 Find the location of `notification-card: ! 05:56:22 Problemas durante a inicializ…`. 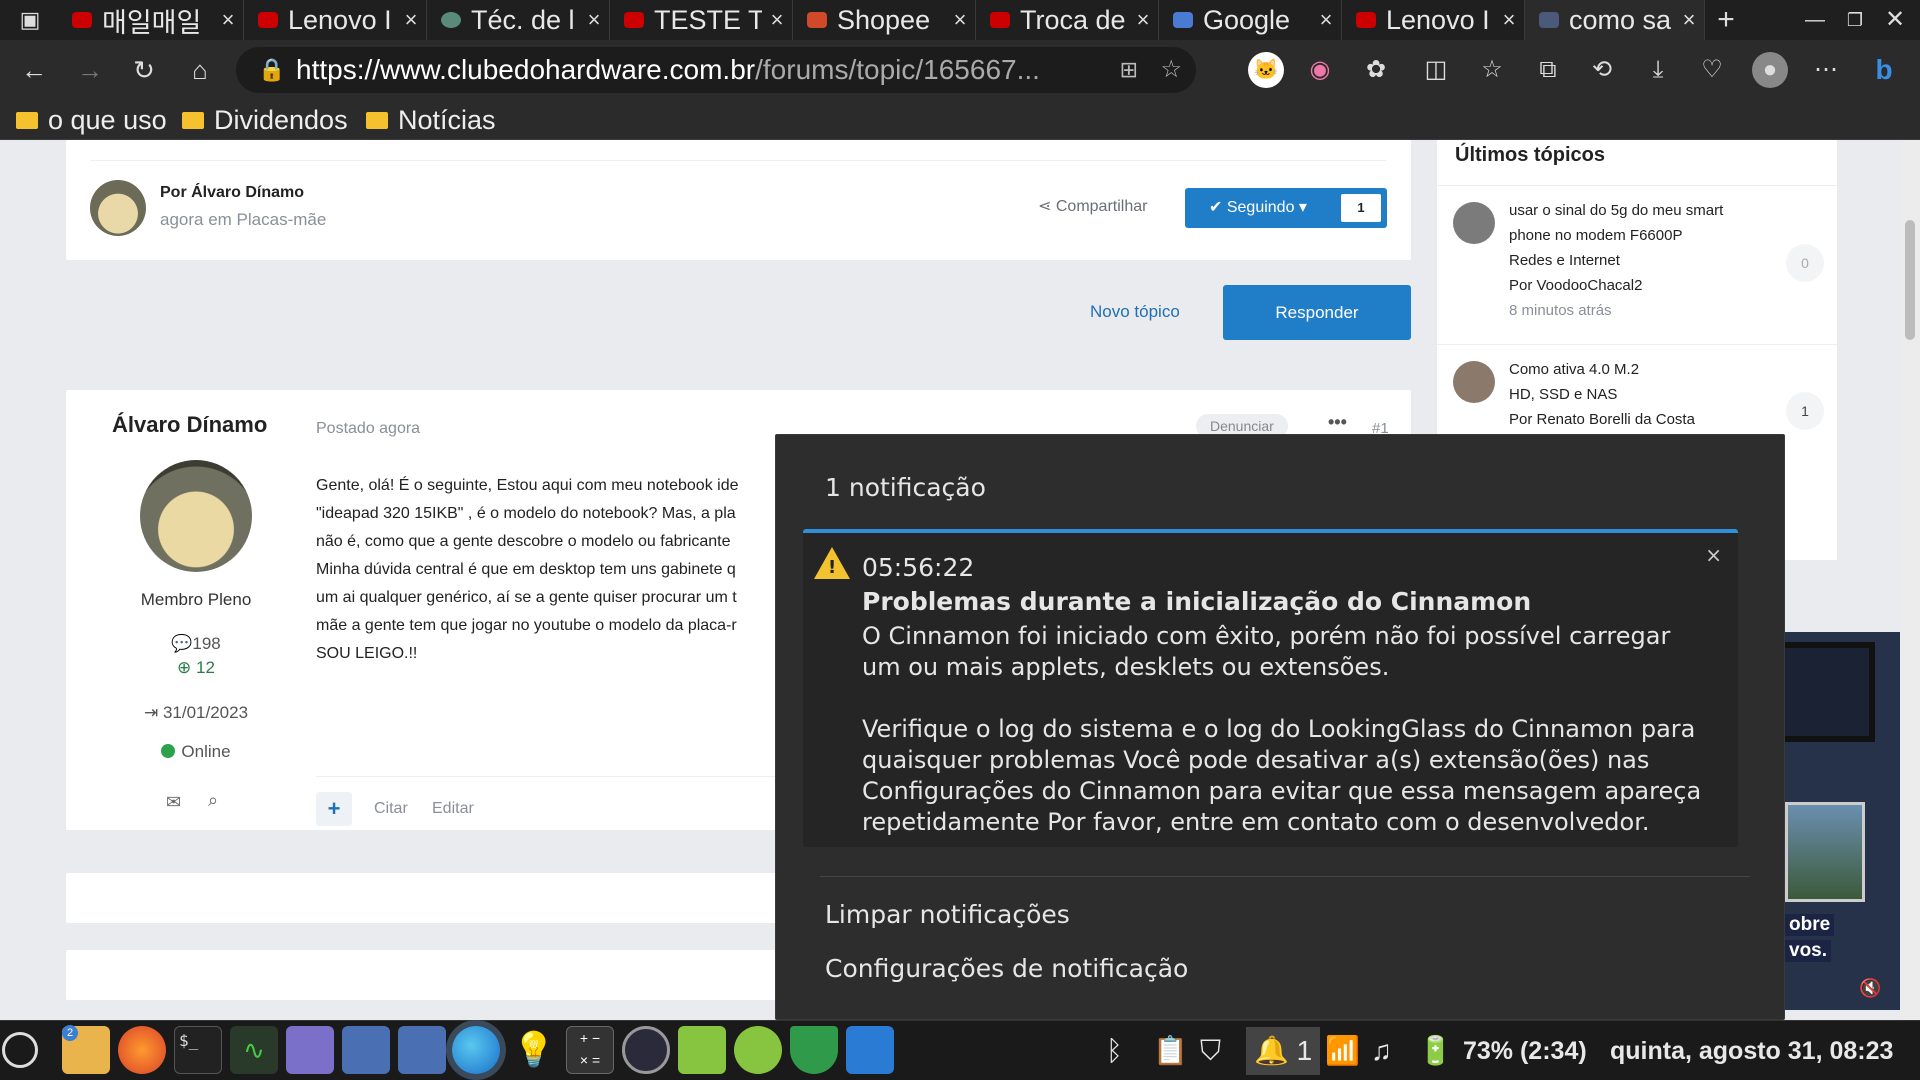

notification-card: ! 05:56:22 Problemas durante a inicializ… is located at coordinates (1270, 688).